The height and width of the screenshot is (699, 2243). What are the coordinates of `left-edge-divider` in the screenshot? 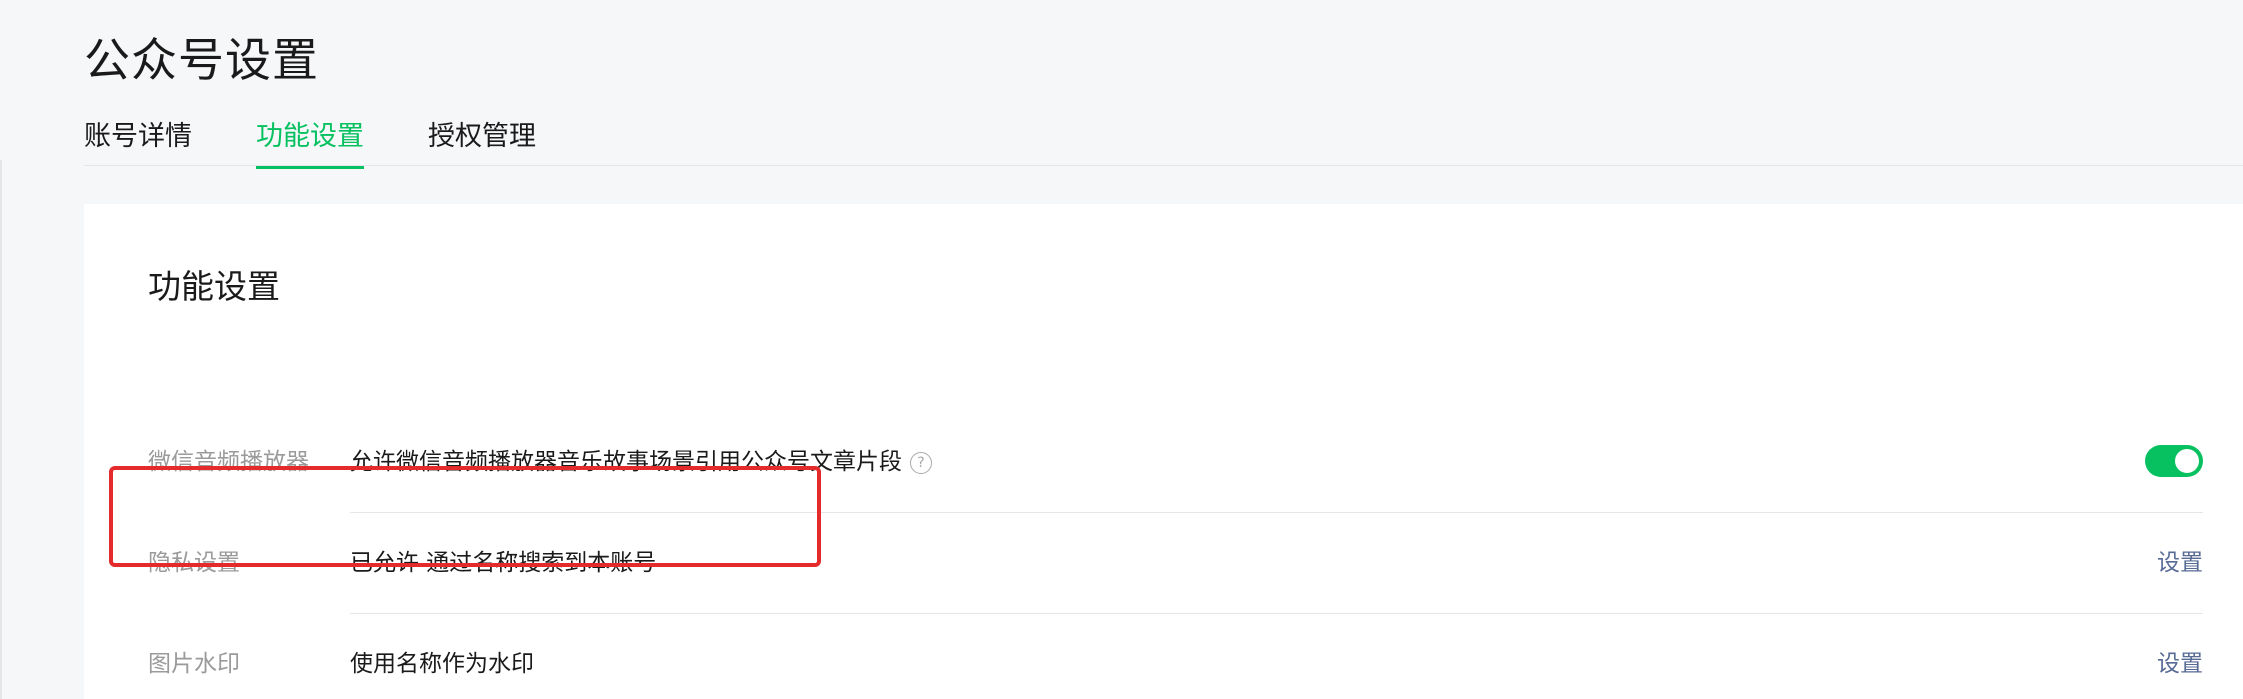 It's located at (1, 429).